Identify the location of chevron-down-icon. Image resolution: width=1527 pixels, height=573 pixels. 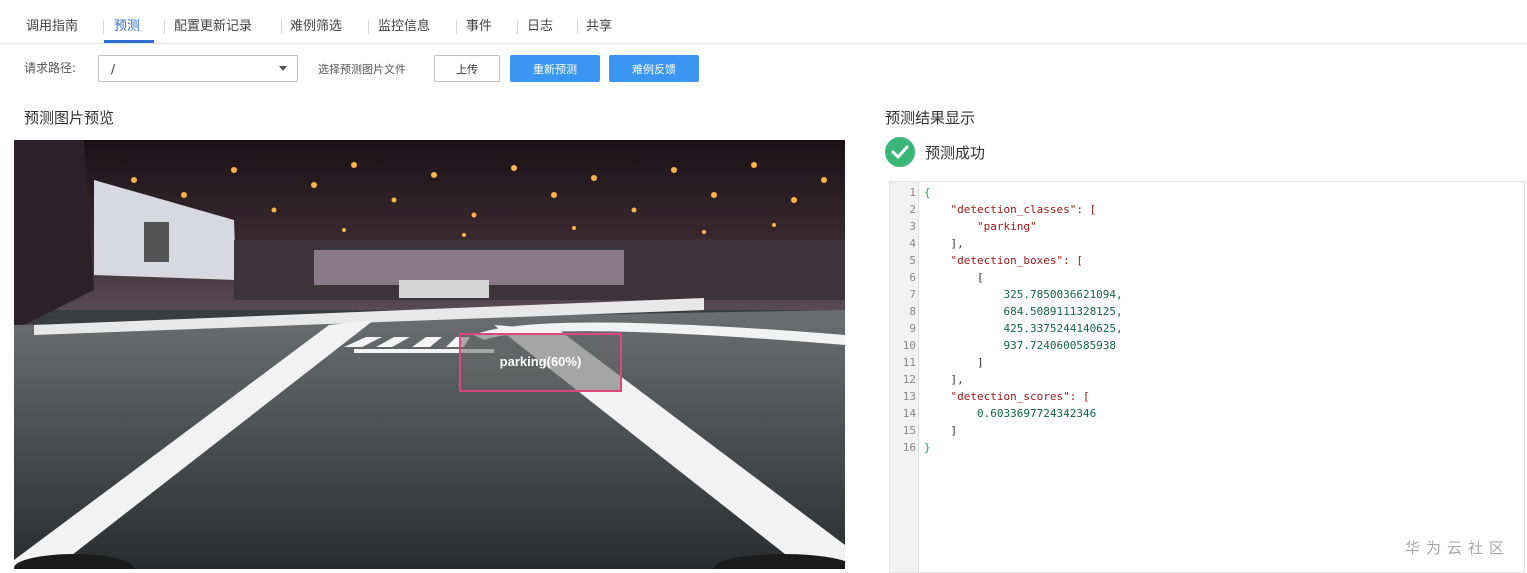
(283, 68).